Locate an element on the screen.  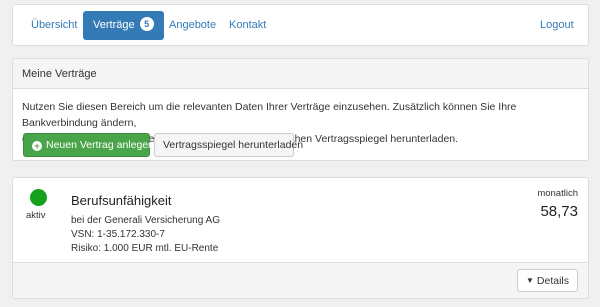
contract-title: Berufsunfähigkeit is located at coordinates (121, 200).